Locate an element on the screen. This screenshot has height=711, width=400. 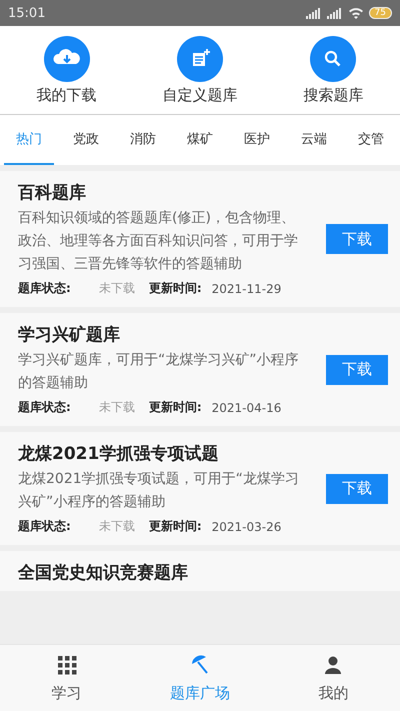
add-note-icon is located at coordinates (199, 59).